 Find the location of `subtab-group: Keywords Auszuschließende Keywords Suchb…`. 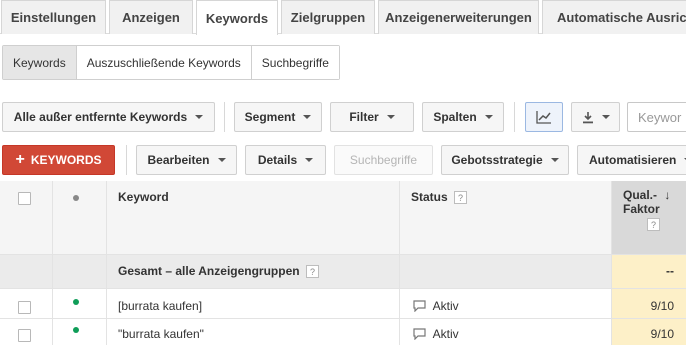

subtab-group: Keywords Auszuschließende Keywords Suchb… is located at coordinates (171, 62).